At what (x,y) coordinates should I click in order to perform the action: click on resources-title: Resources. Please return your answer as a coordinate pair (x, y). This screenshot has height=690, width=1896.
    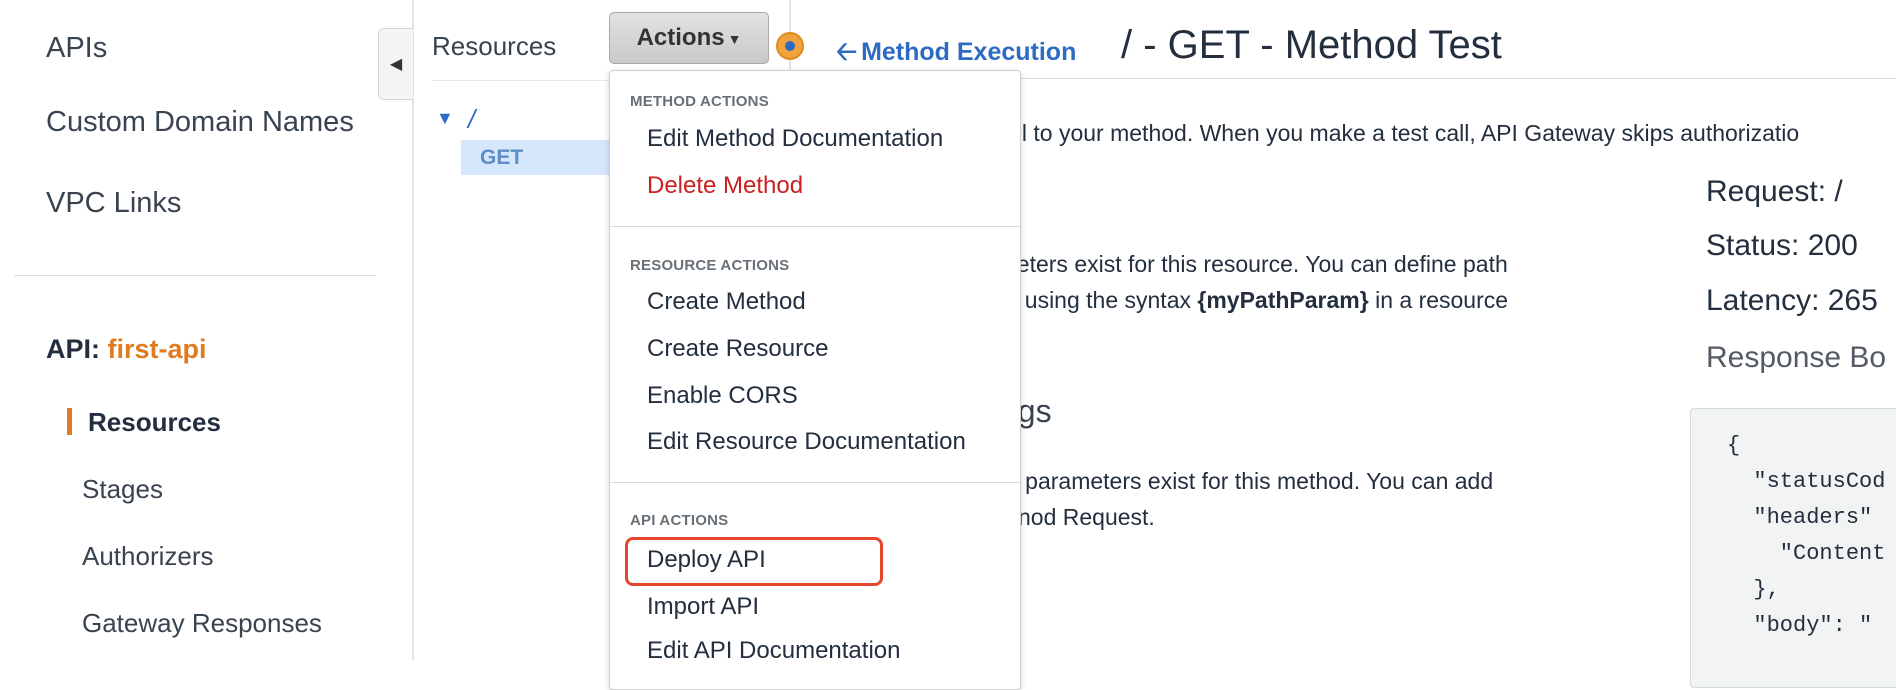
    Looking at the image, I should click on (494, 46).